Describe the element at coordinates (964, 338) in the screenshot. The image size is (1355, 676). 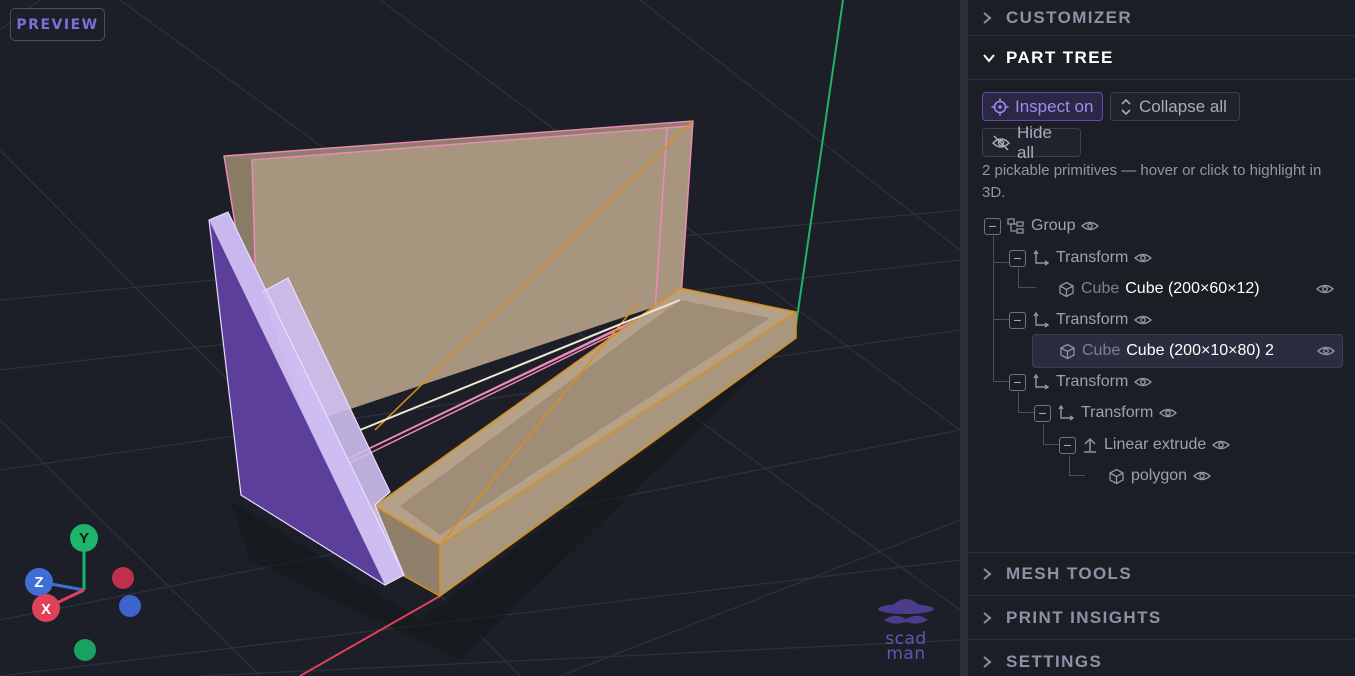
I see `panel-splitter` at that location.